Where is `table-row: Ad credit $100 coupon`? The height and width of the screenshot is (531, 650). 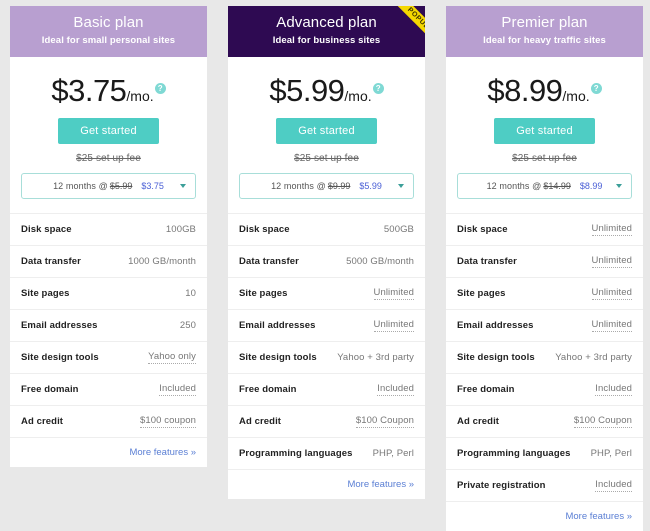 table-row: Ad credit $100 coupon is located at coordinates (108, 421).